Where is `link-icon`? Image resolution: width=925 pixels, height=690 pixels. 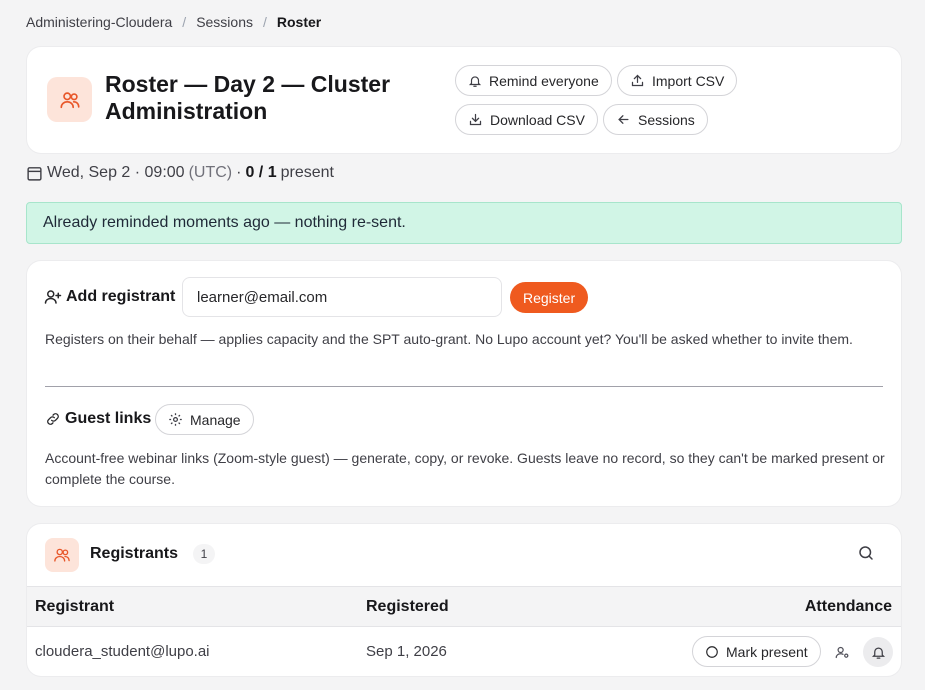 link-icon is located at coordinates (53, 419).